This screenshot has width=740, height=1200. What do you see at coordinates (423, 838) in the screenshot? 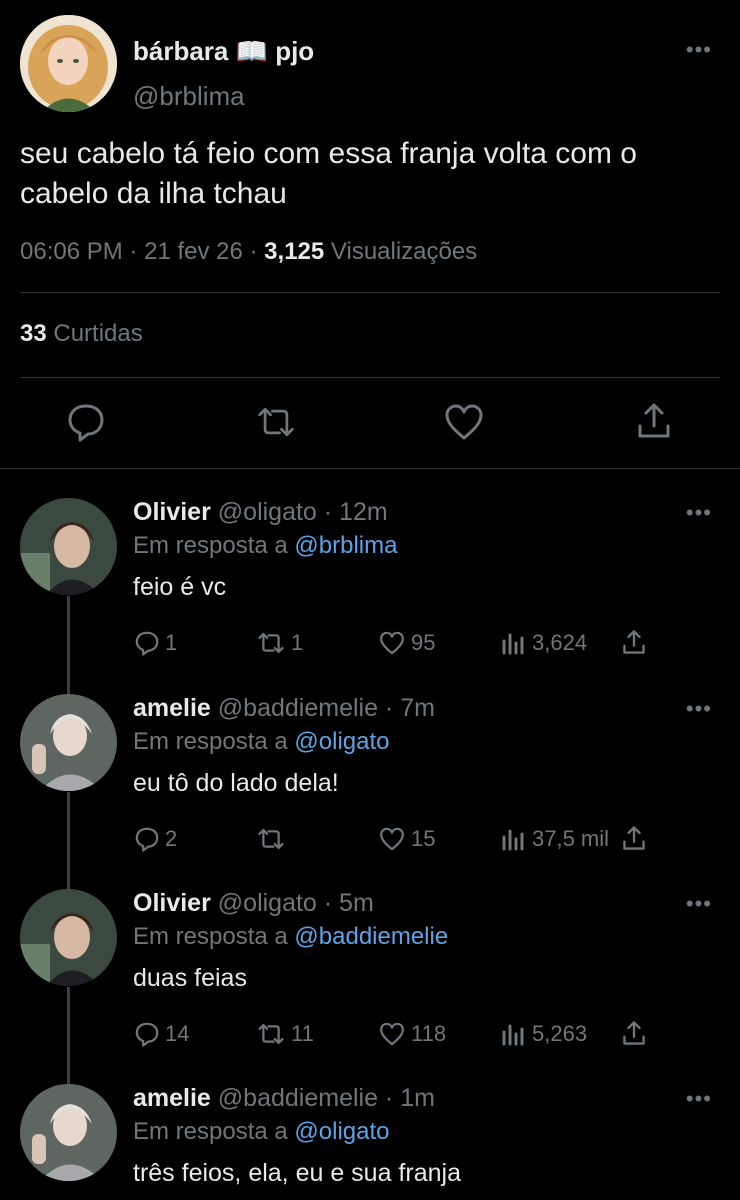
I see `like-count: 15` at bounding box center [423, 838].